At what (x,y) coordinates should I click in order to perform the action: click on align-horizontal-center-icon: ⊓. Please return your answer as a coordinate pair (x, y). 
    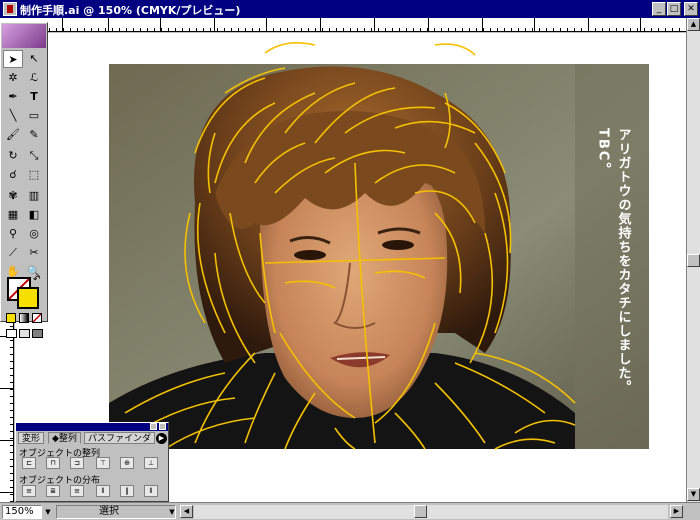
    Looking at the image, I should click on (53, 463).